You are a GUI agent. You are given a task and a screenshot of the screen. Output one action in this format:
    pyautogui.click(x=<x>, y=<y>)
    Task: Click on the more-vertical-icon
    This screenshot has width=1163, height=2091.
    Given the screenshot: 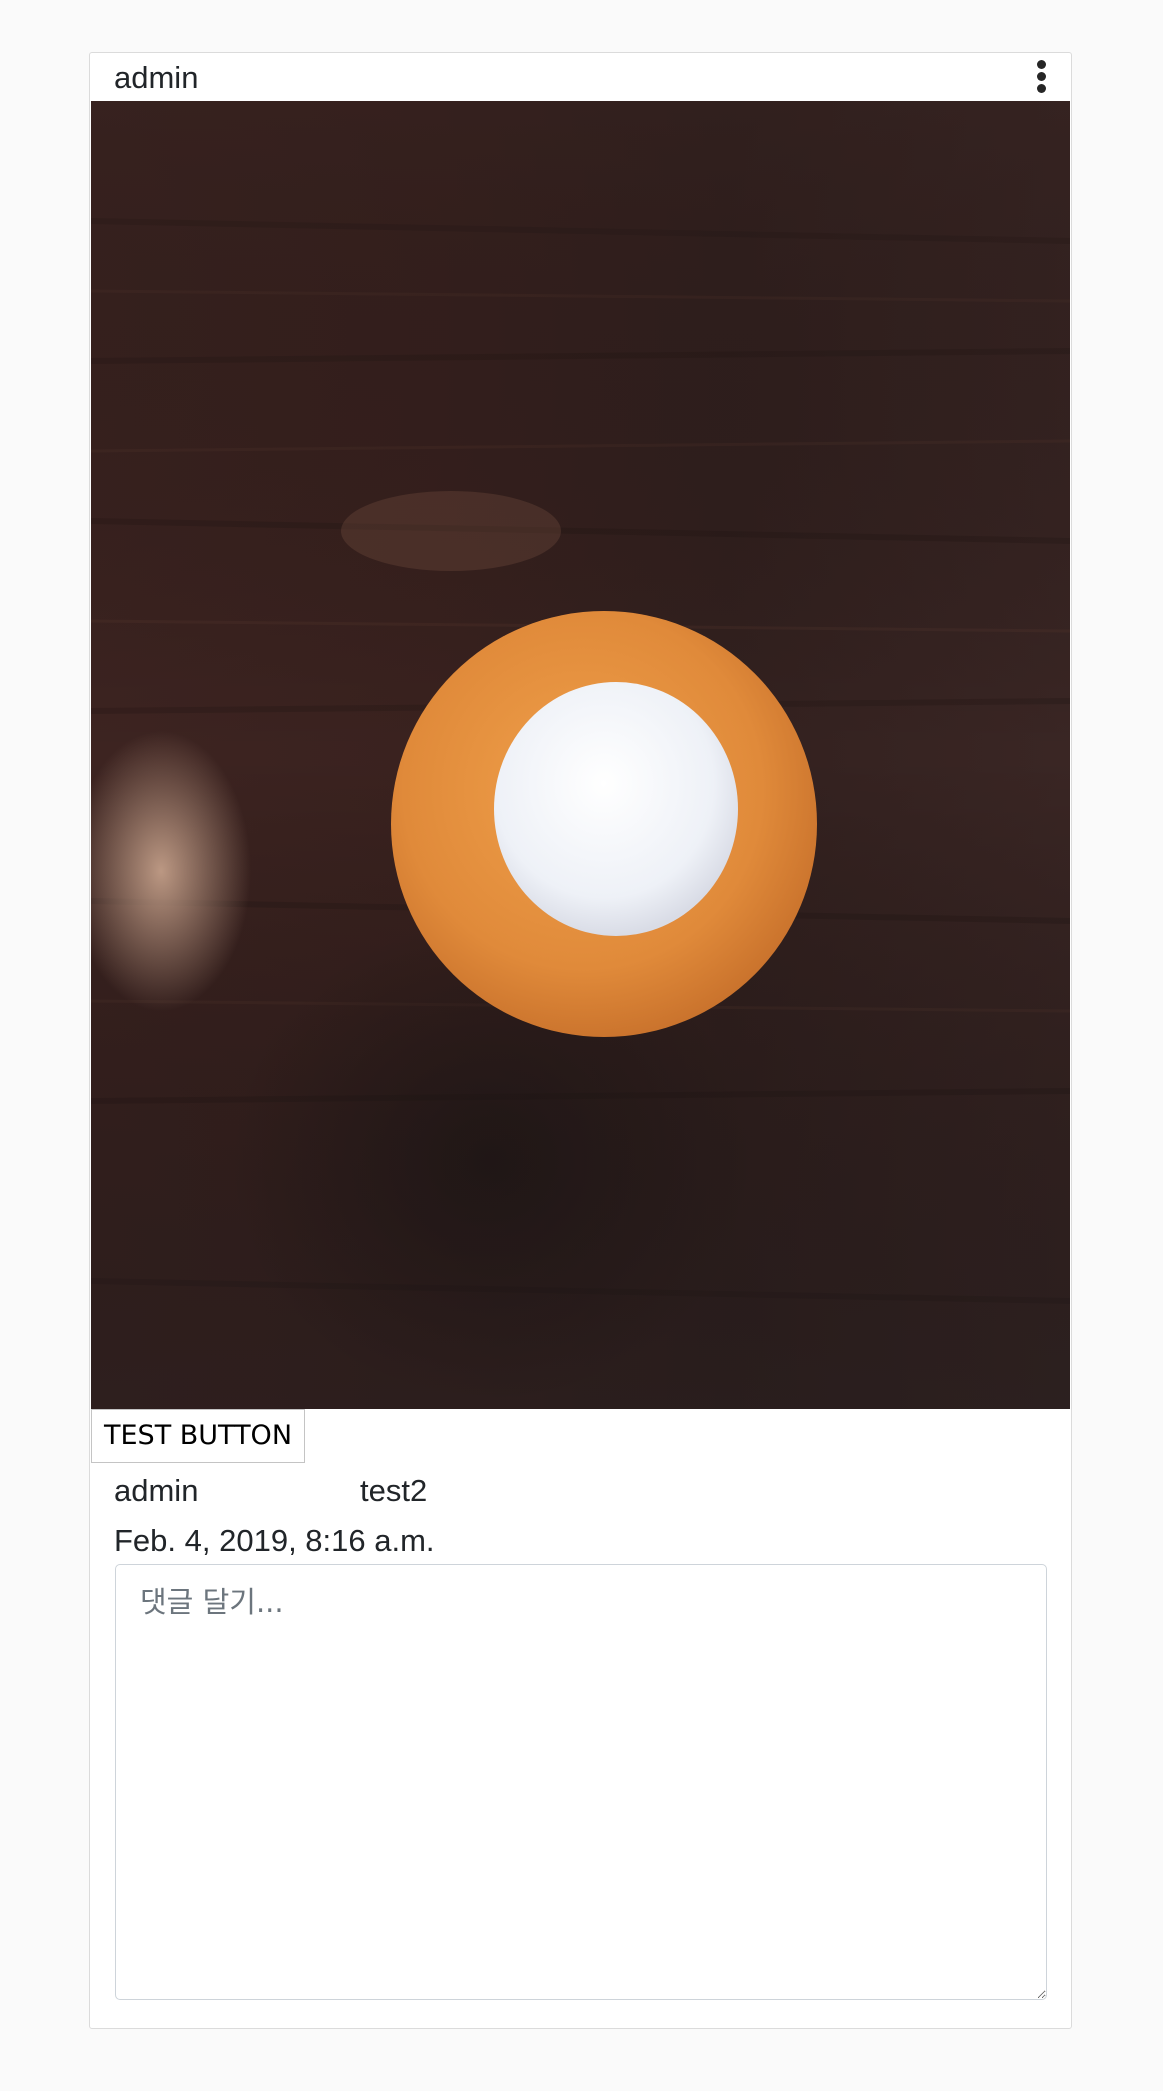 What is the action you would take?
    pyautogui.click(x=1041, y=77)
    